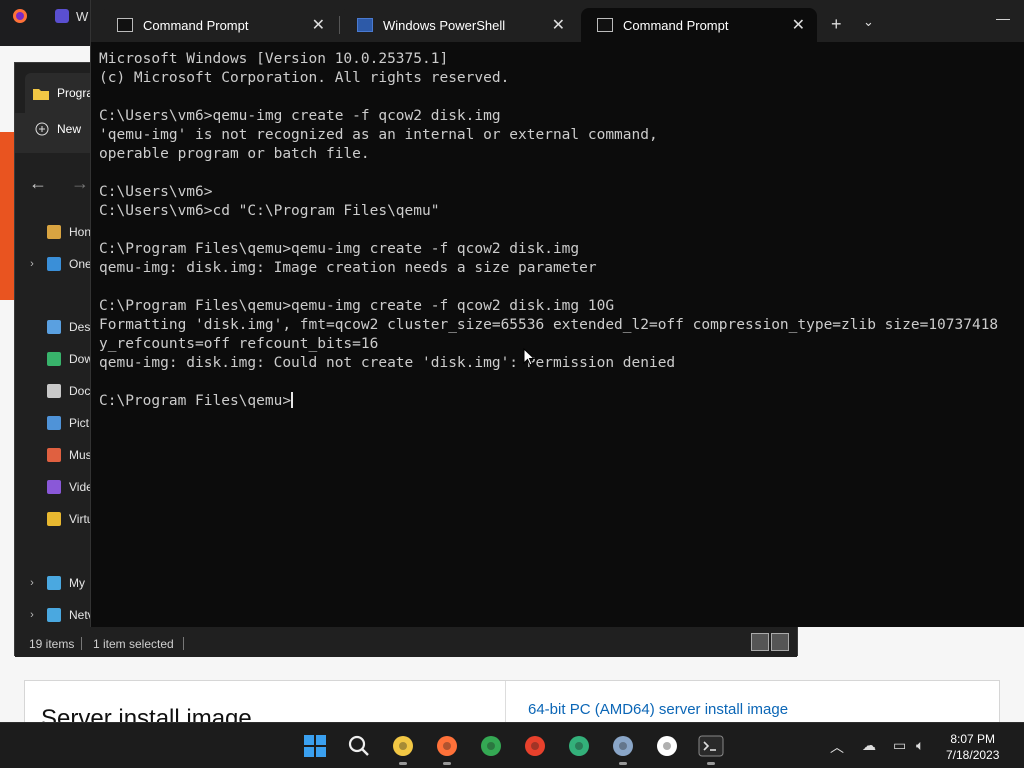 The image size is (1024, 768). I want to click on terminal-icon, so click(711, 748).